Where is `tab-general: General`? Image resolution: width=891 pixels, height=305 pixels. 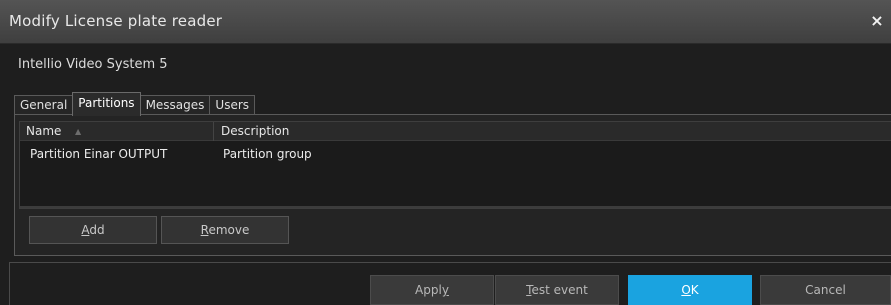
tab-general: General is located at coordinates (44, 105).